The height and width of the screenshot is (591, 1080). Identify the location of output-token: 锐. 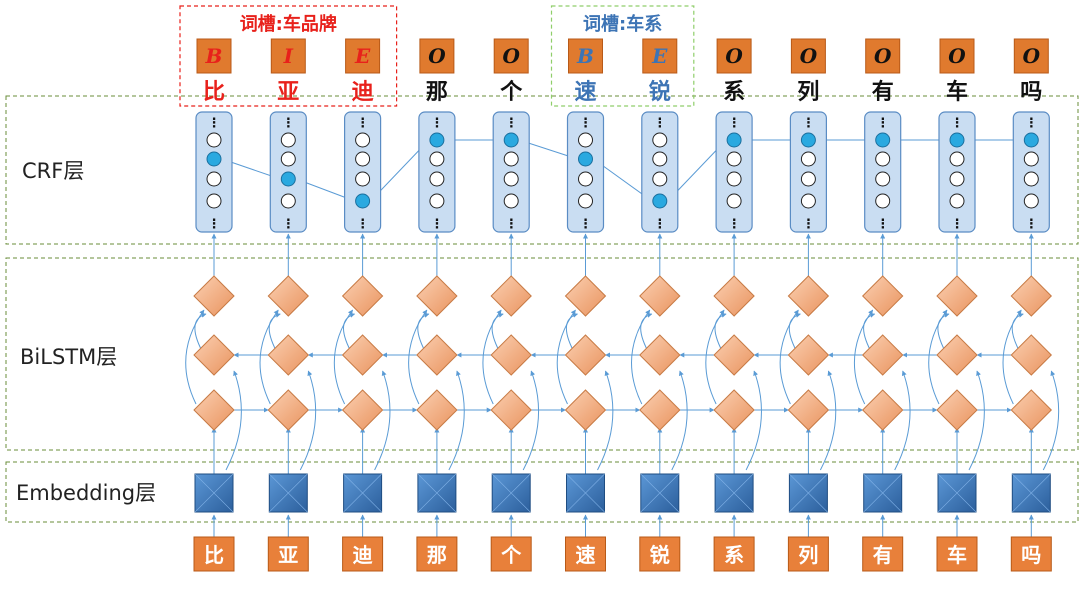
(660, 92).